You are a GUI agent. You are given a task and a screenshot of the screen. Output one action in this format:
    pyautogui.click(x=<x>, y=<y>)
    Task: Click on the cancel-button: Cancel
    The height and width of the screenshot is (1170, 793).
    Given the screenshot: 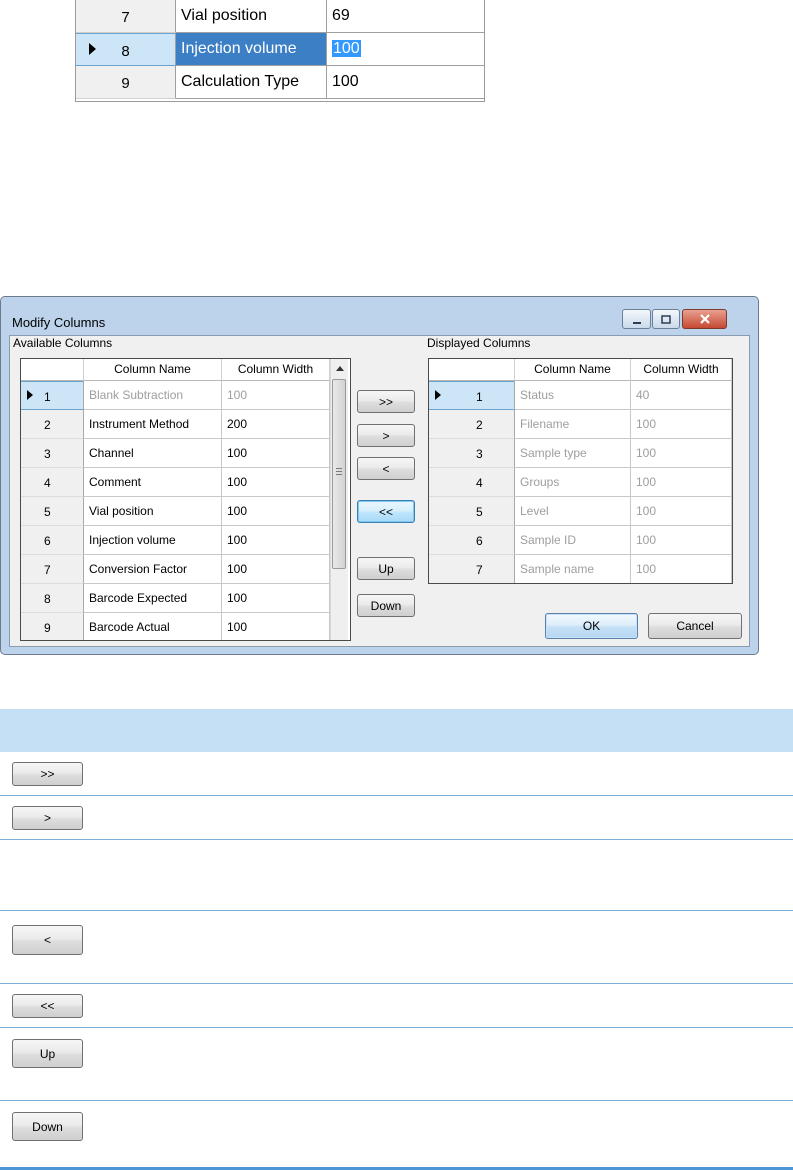 What is the action you would take?
    pyautogui.click(x=695, y=626)
    